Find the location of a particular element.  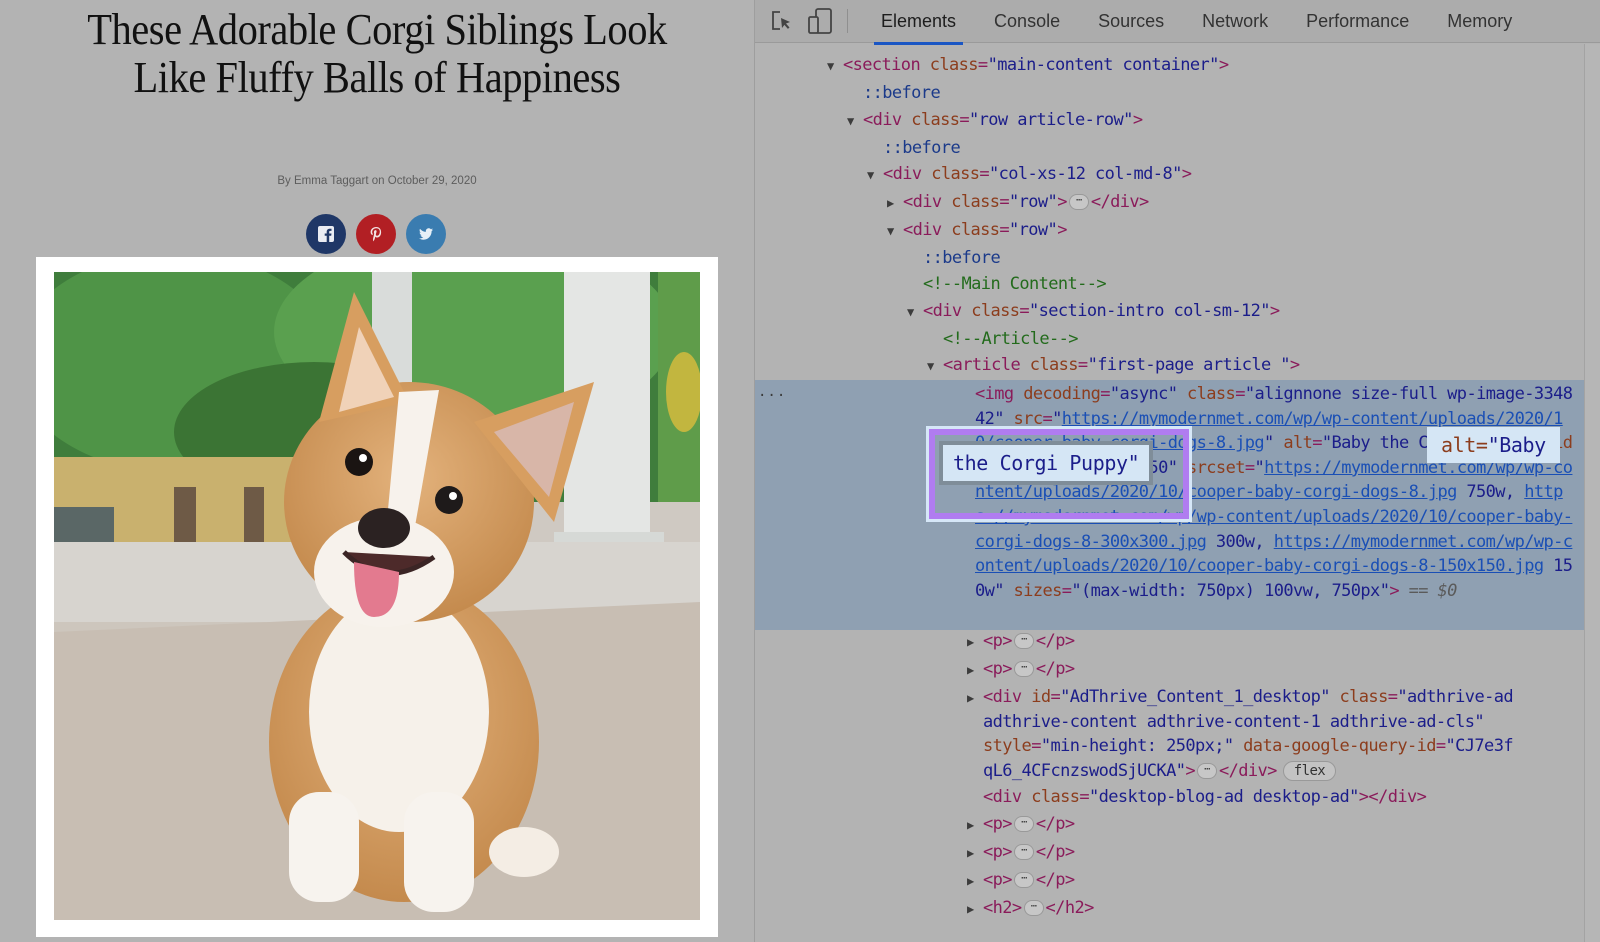

pinterest-icon is located at coordinates (376, 234).